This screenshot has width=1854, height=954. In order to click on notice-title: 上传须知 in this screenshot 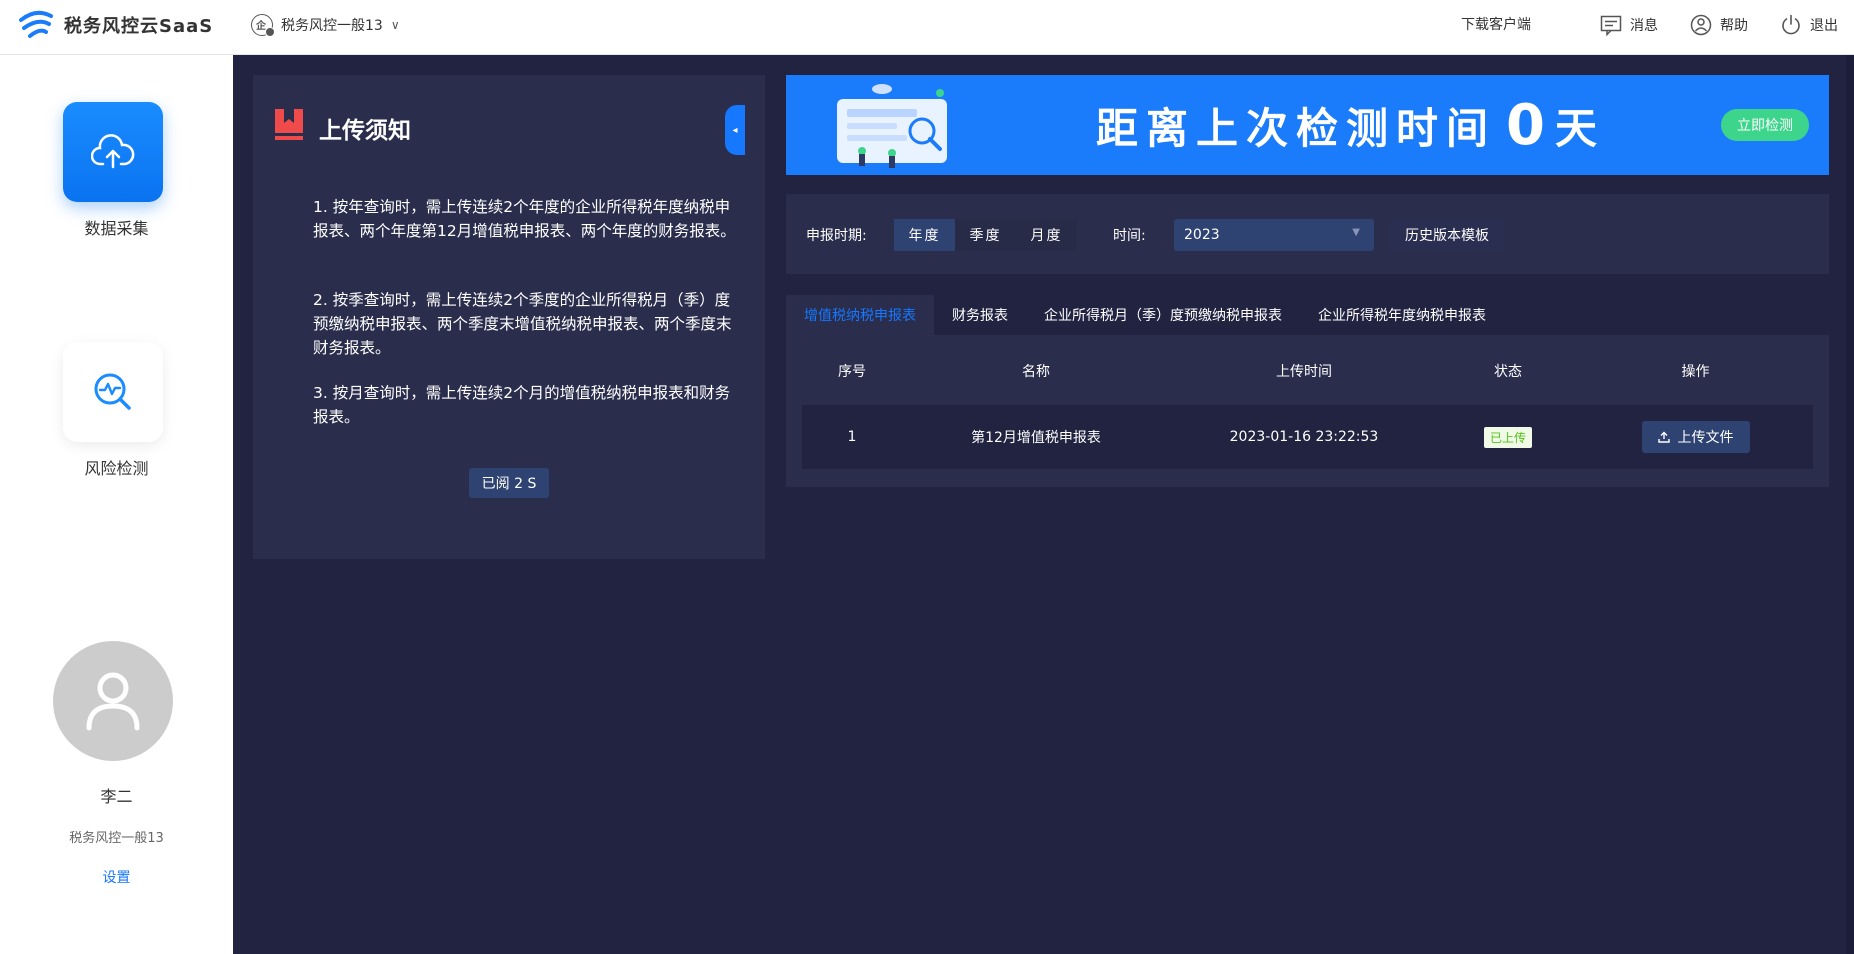, I will do `click(365, 131)`.